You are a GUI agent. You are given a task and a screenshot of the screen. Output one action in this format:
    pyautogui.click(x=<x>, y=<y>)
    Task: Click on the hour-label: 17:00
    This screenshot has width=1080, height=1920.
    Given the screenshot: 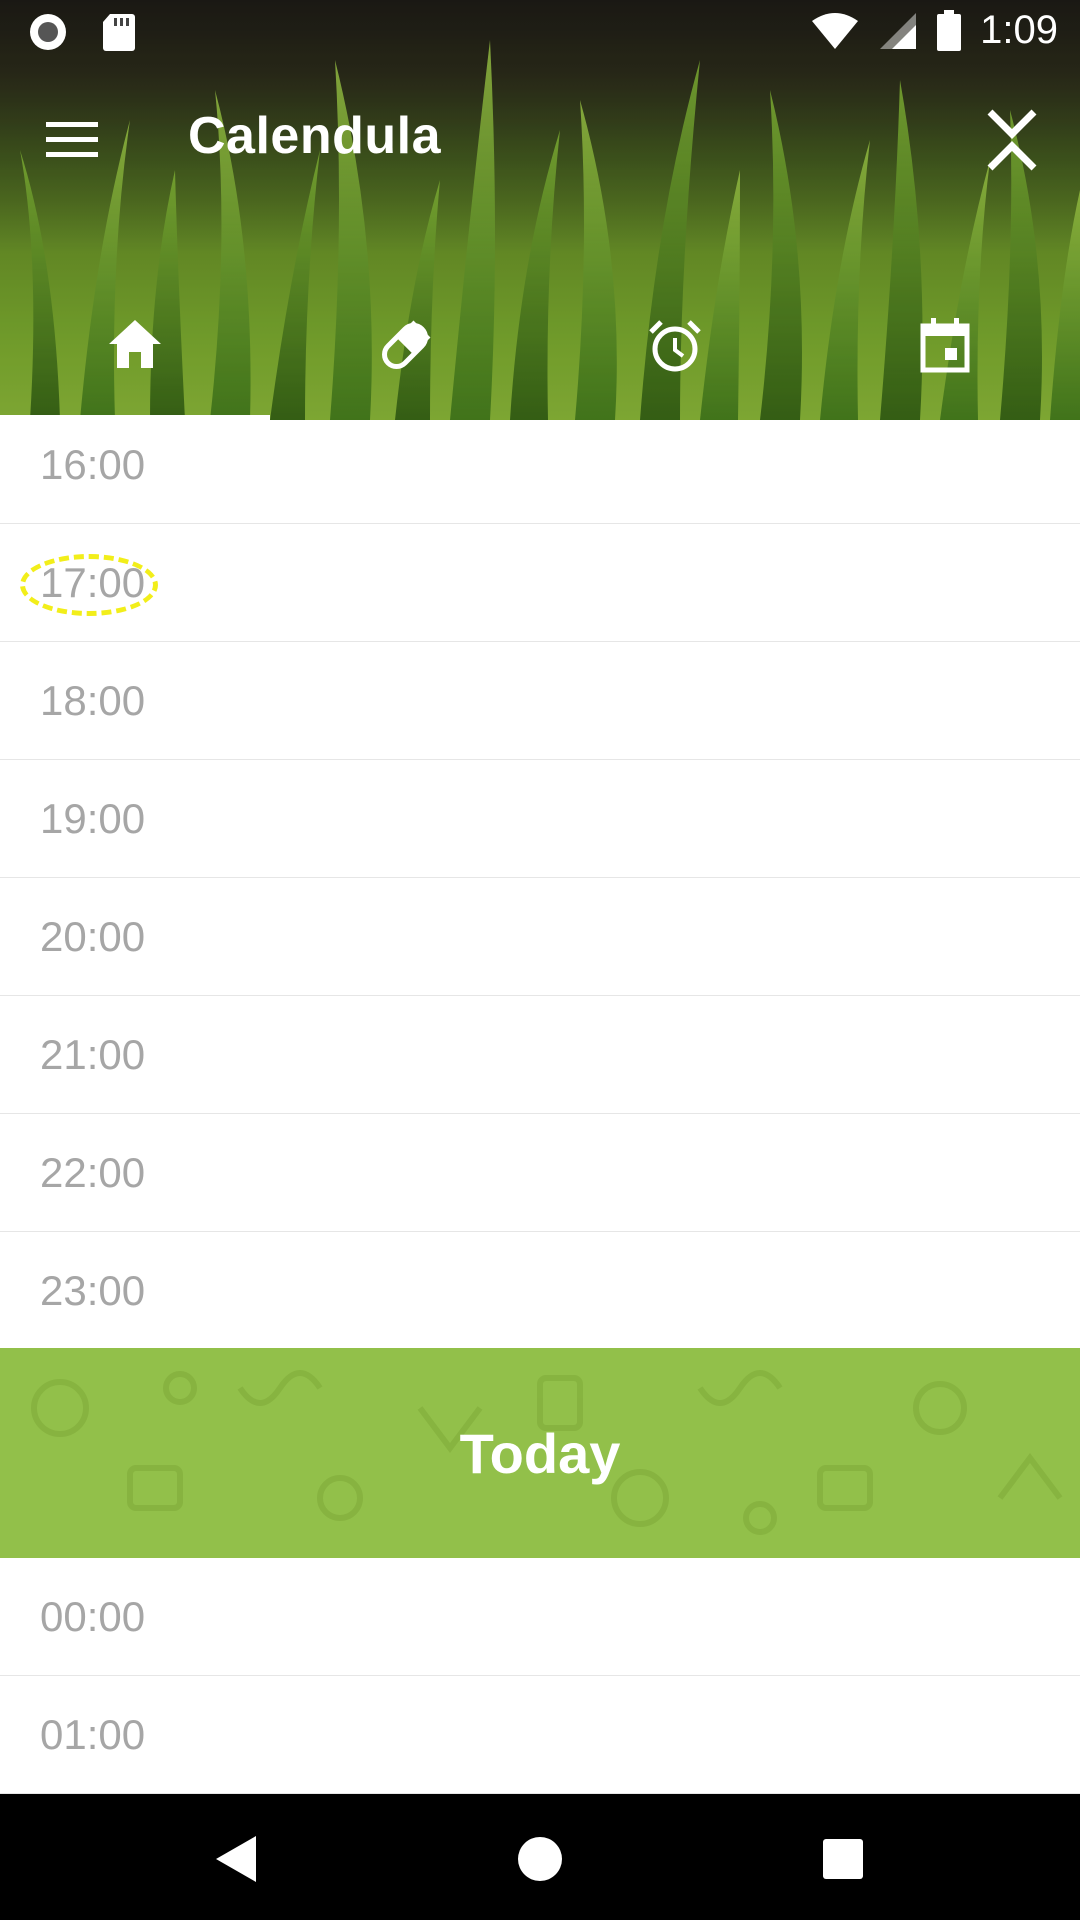 What is the action you would take?
    pyautogui.click(x=93, y=582)
    